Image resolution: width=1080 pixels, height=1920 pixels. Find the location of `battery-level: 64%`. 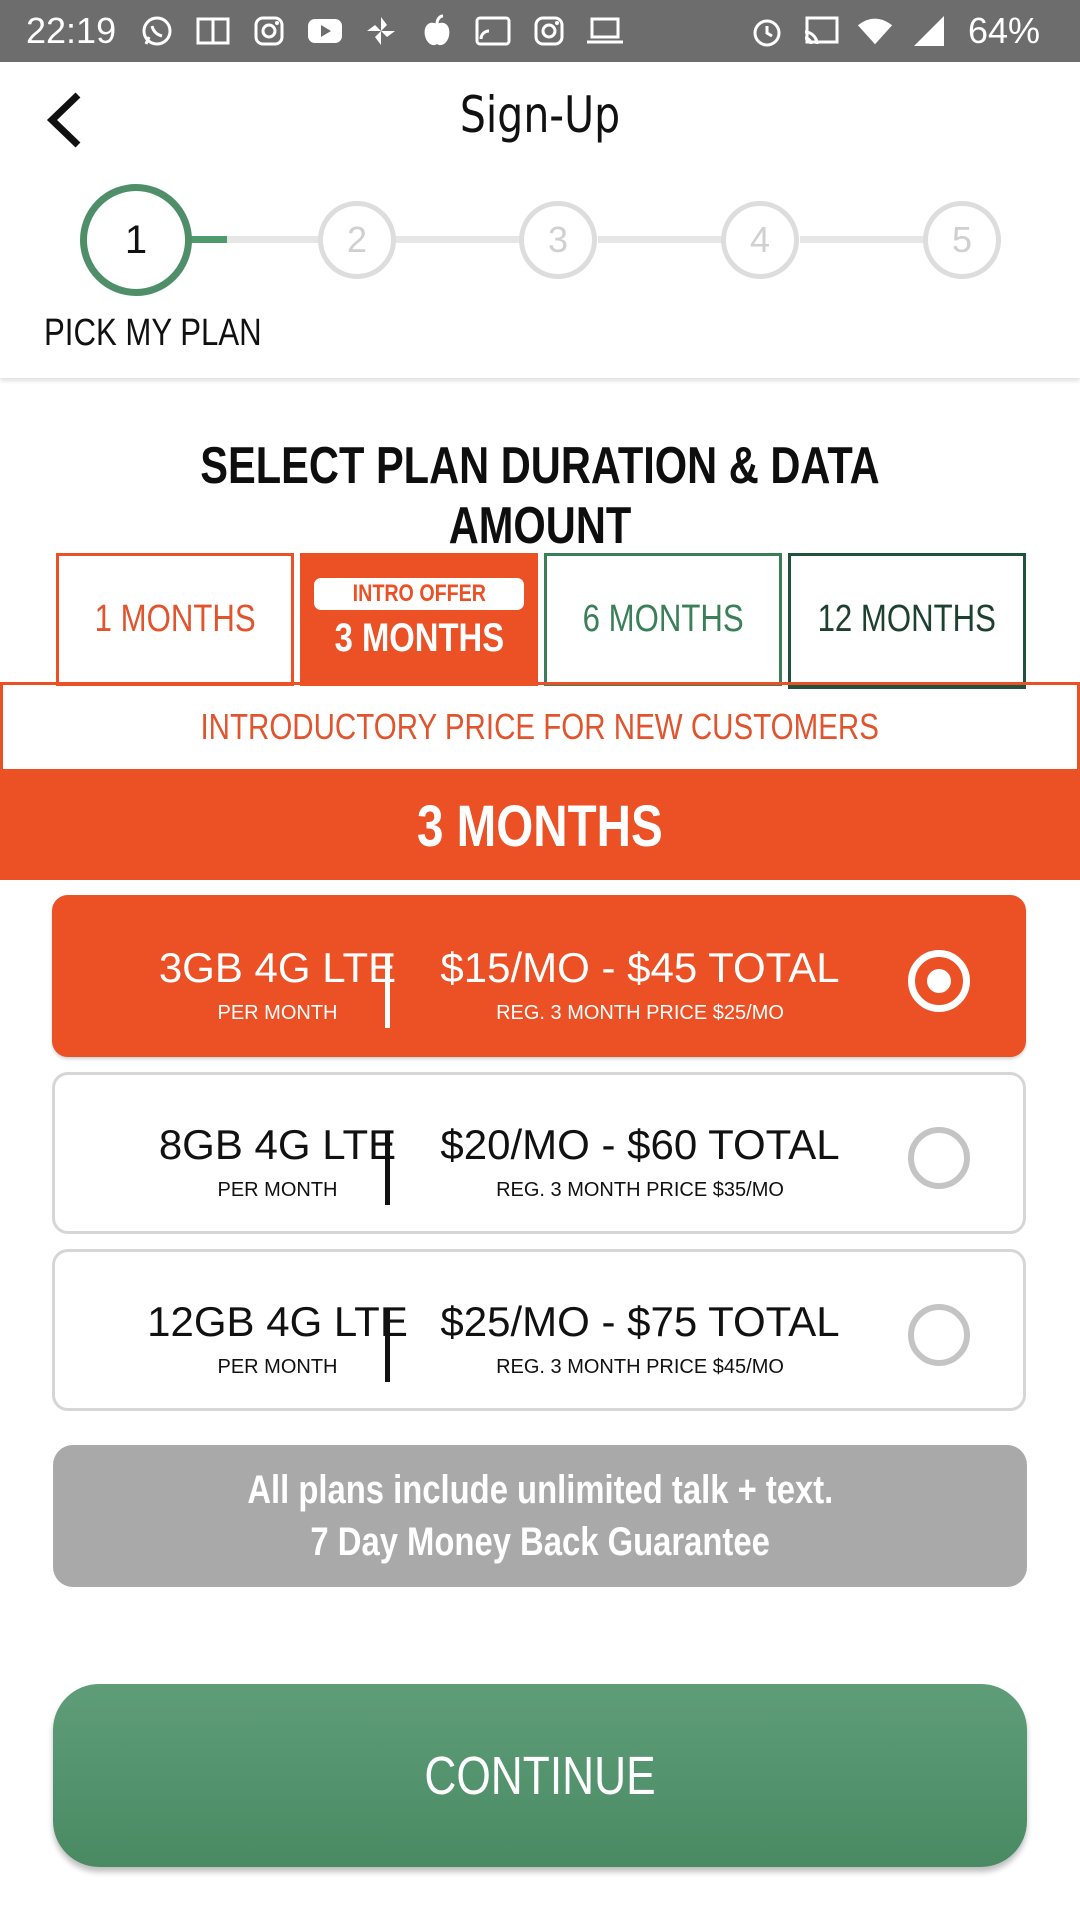

battery-level: 64% is located at coordinates (1003, 30).